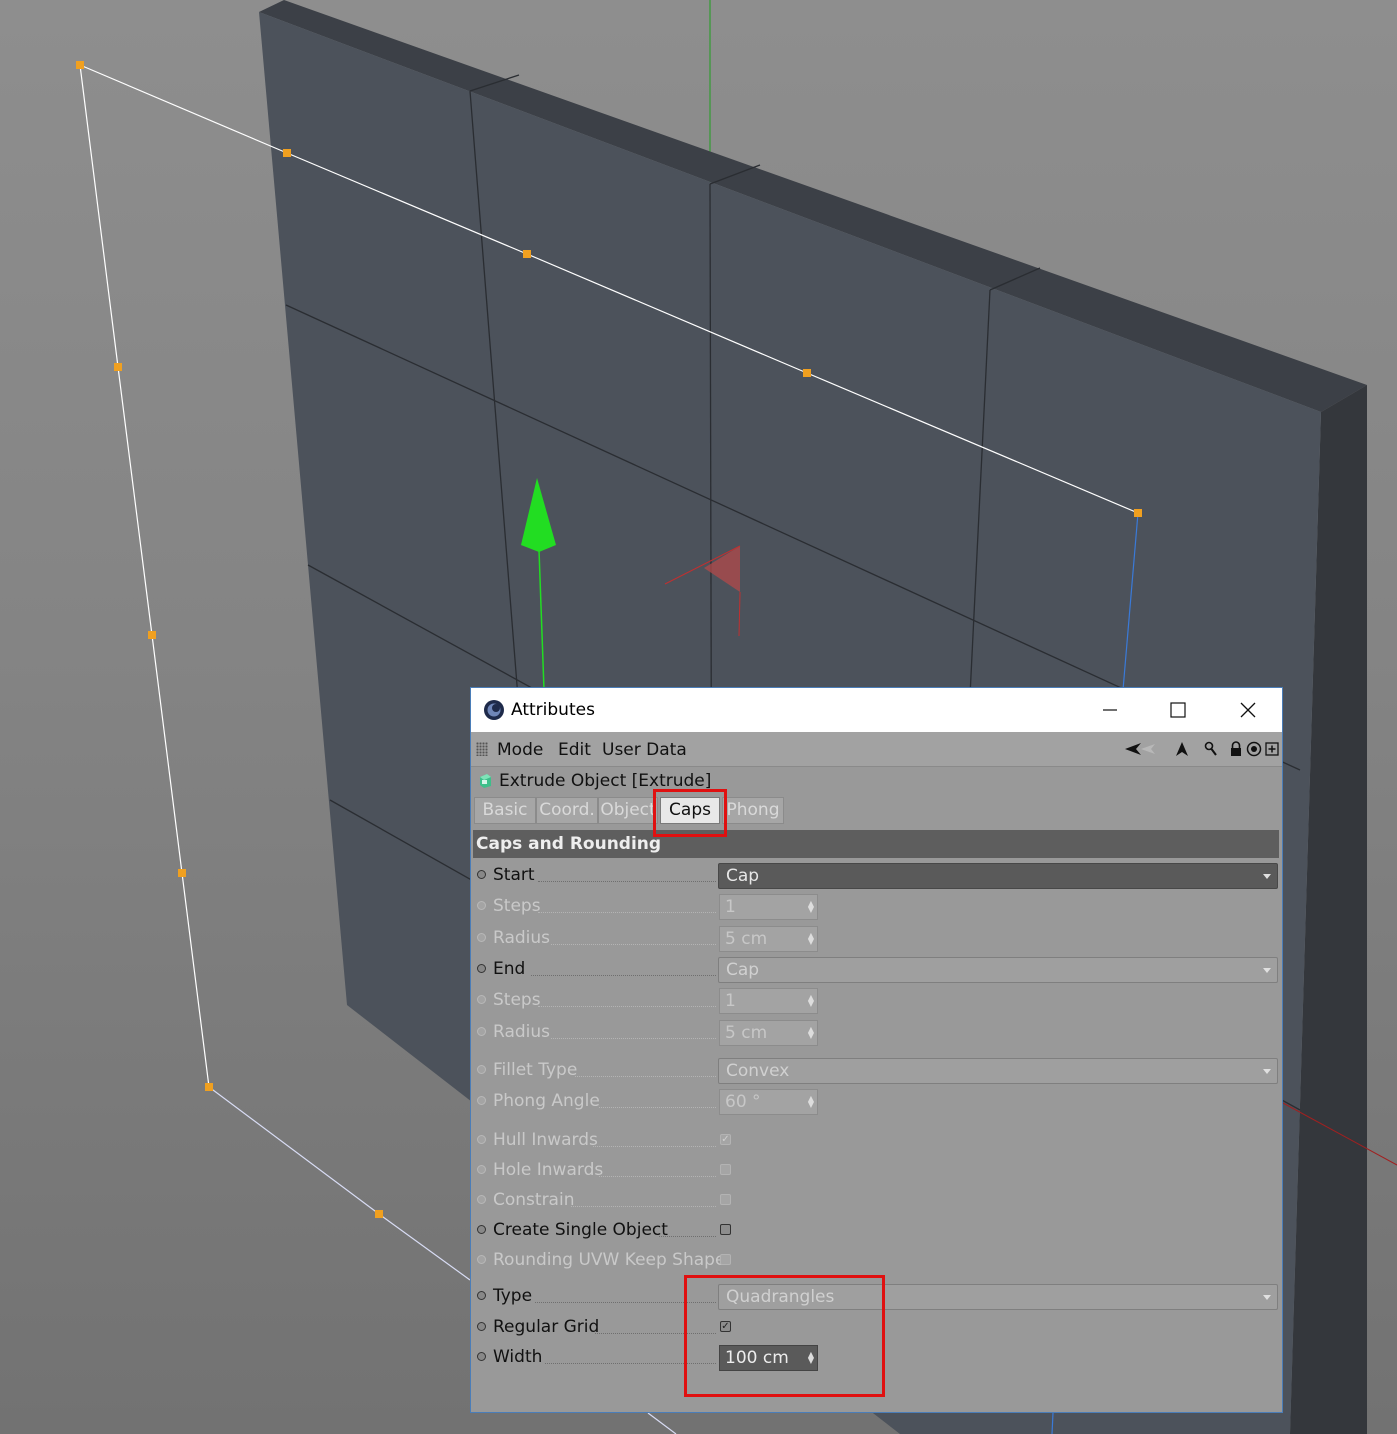 This screenshot has height=1434, width=1397. I want to click on param-start: Start Cap, so click(876, 876).